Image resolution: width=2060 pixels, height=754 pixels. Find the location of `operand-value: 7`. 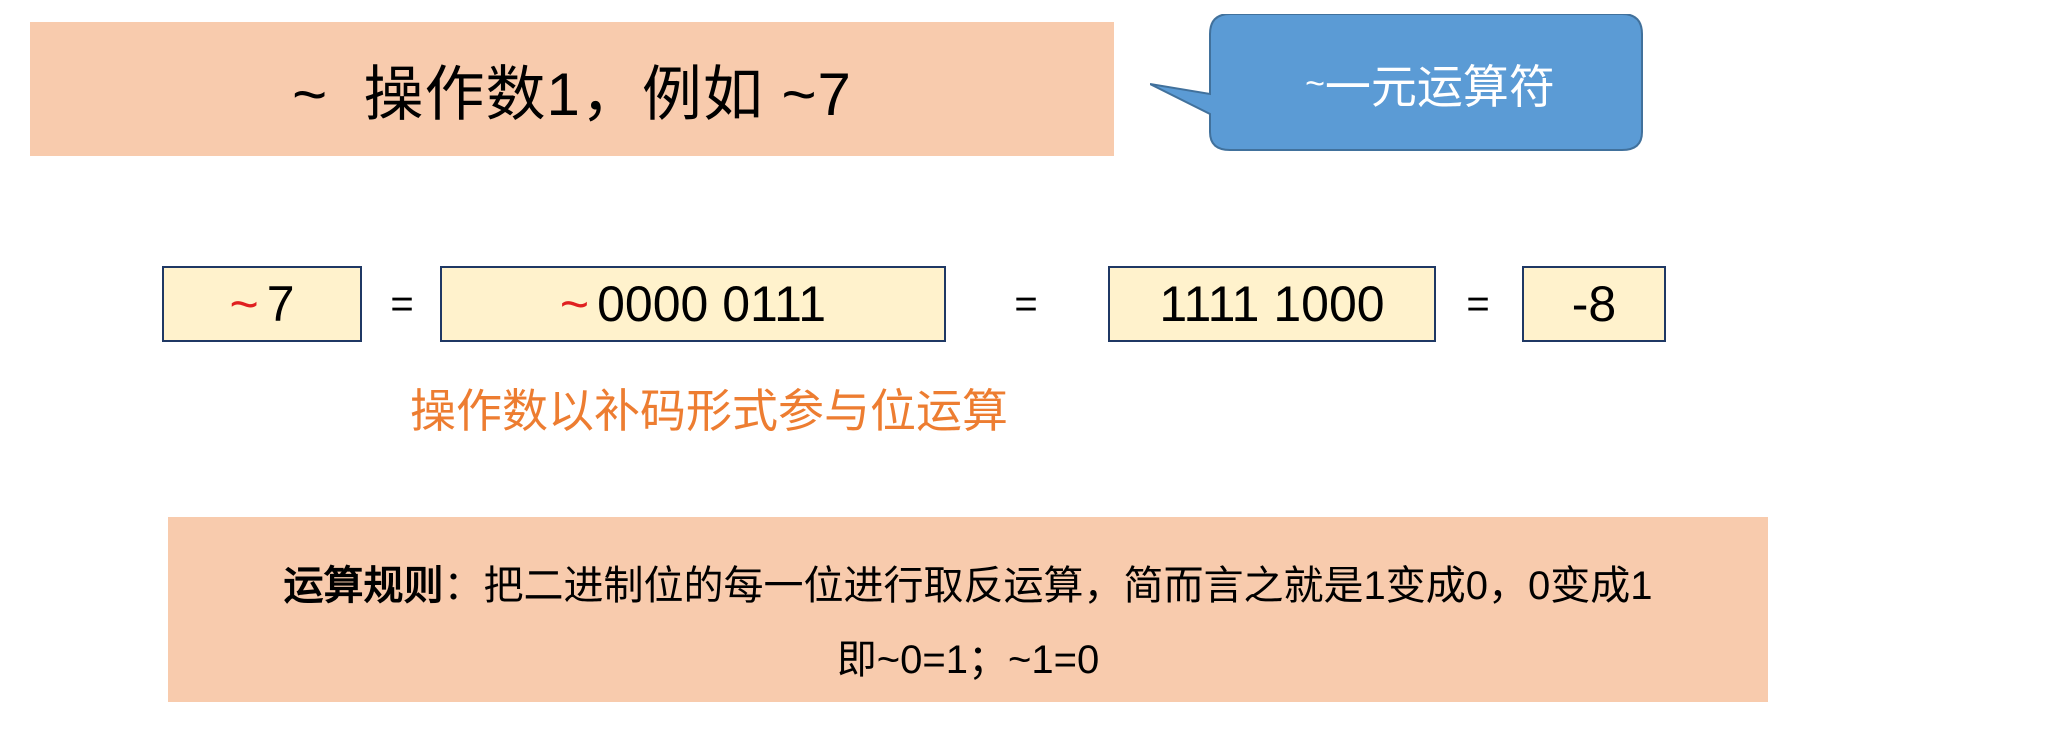

operand-value: 7 is located at coordinates (280, 304).